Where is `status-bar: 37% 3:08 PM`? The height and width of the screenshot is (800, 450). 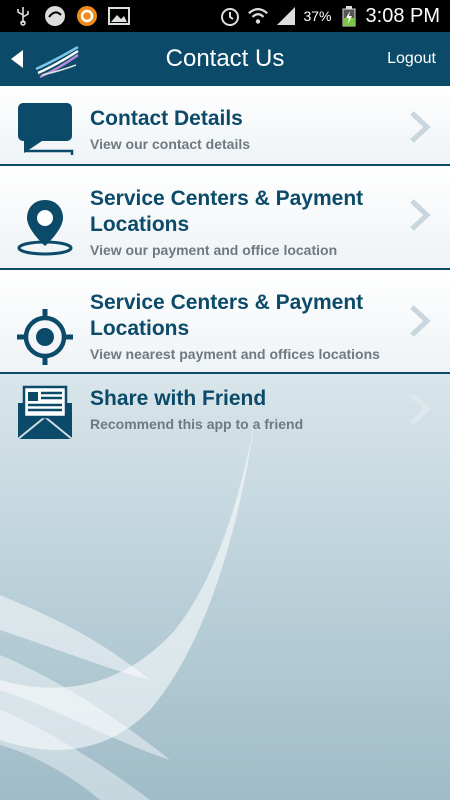
status-bar: 37% 3:08 PM is located at coordinates (225, 16).